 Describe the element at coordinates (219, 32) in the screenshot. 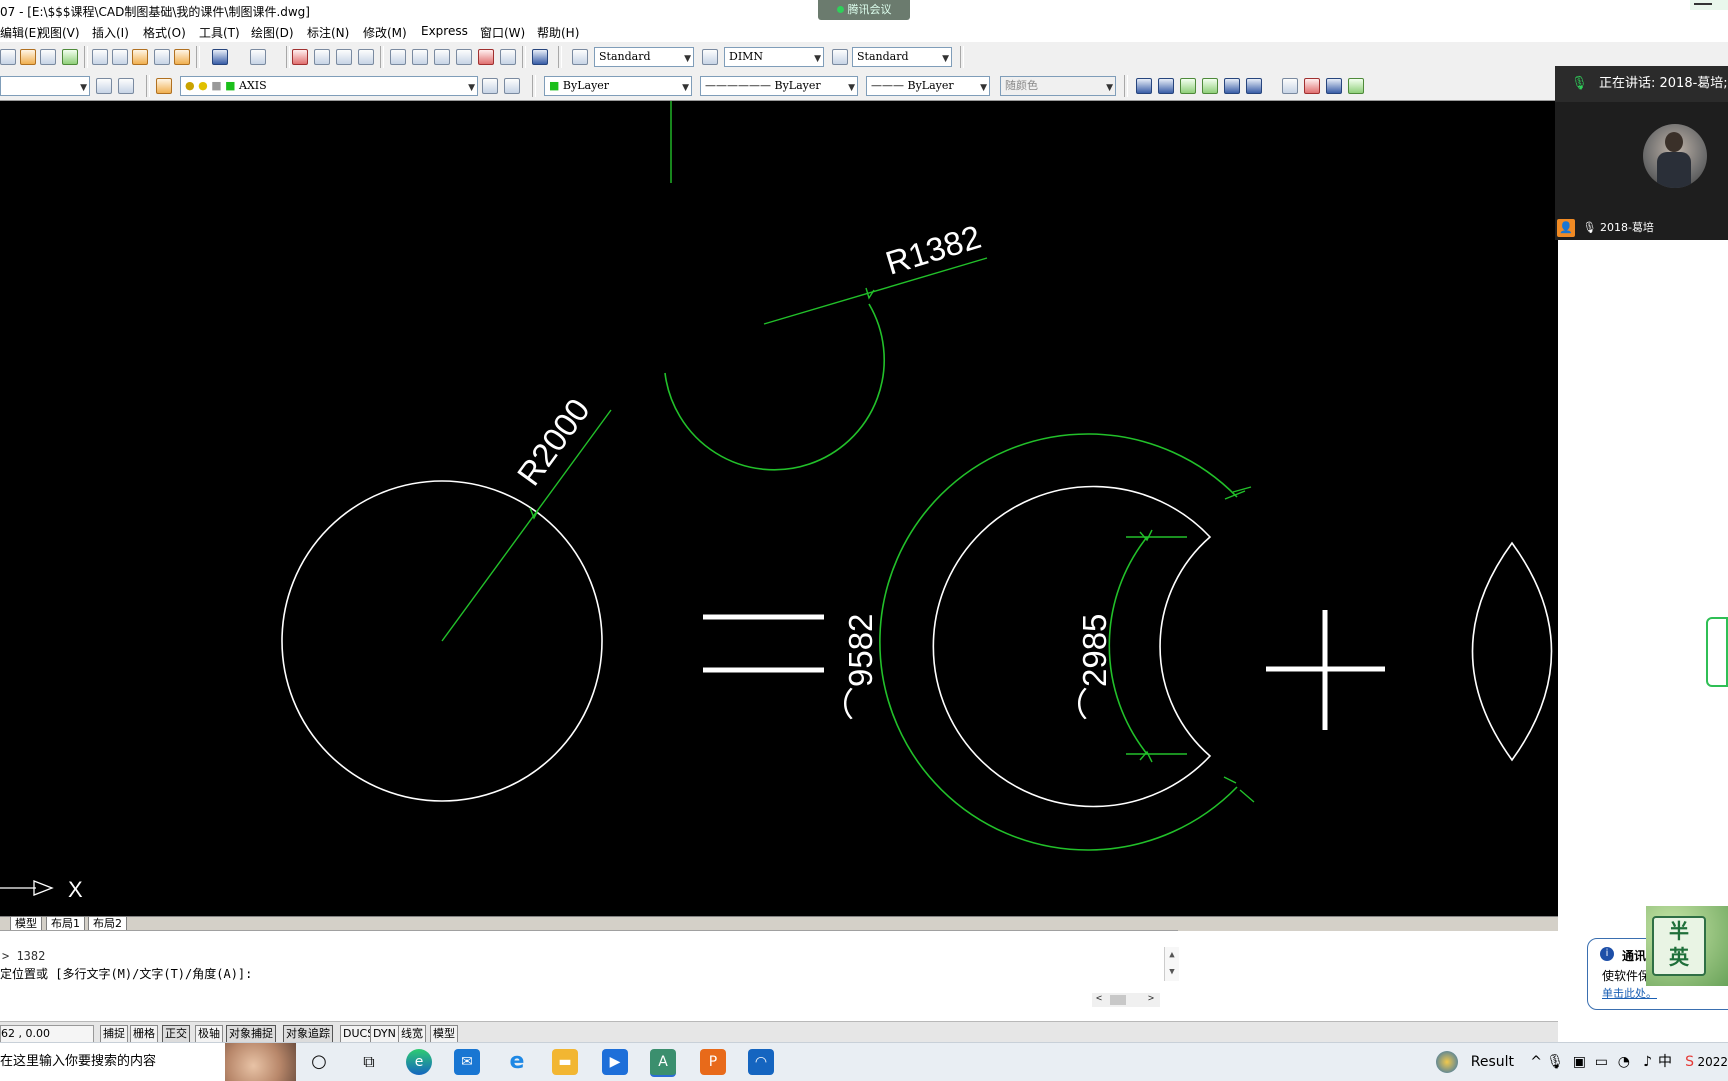

I see `menu-tools: 工具(T)` at that location.